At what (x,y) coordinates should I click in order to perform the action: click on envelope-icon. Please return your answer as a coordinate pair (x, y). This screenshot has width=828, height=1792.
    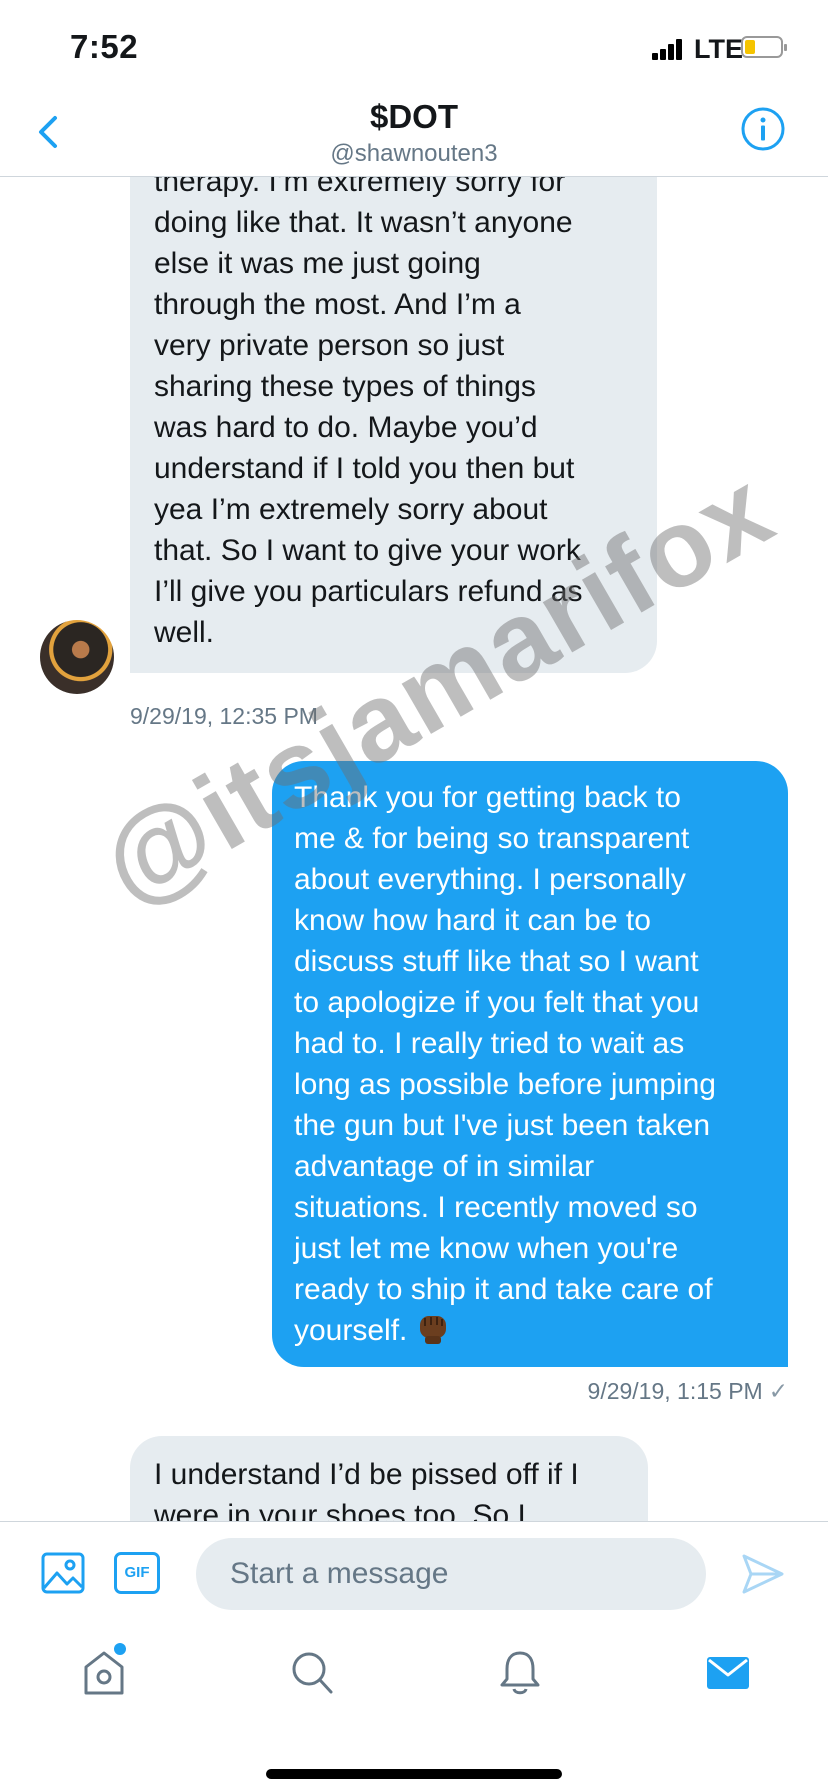
    Looking at the image, I should click on (728, 1673).